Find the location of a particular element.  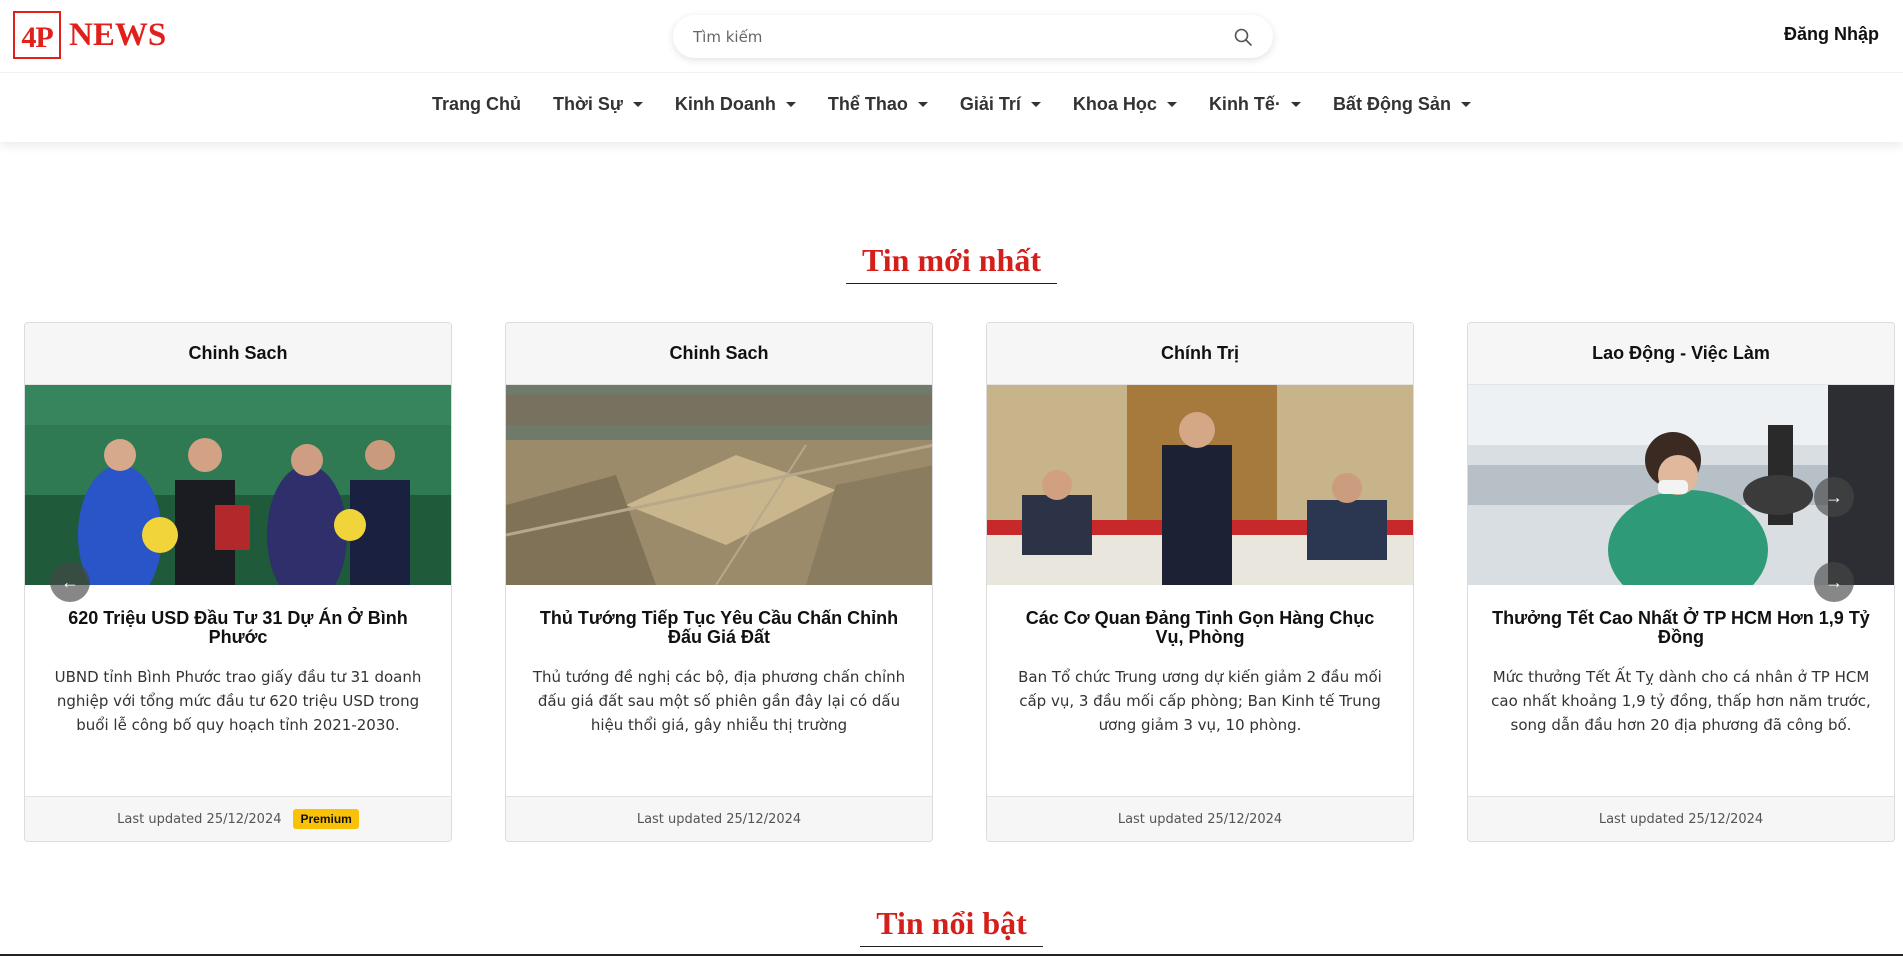

nav-item-label: Trang Chủ is located at coordinates (477, 104).